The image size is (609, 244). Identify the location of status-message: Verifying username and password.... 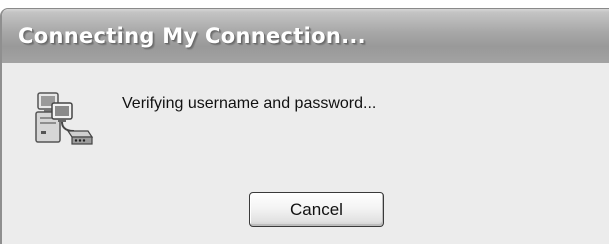
(249, 103).